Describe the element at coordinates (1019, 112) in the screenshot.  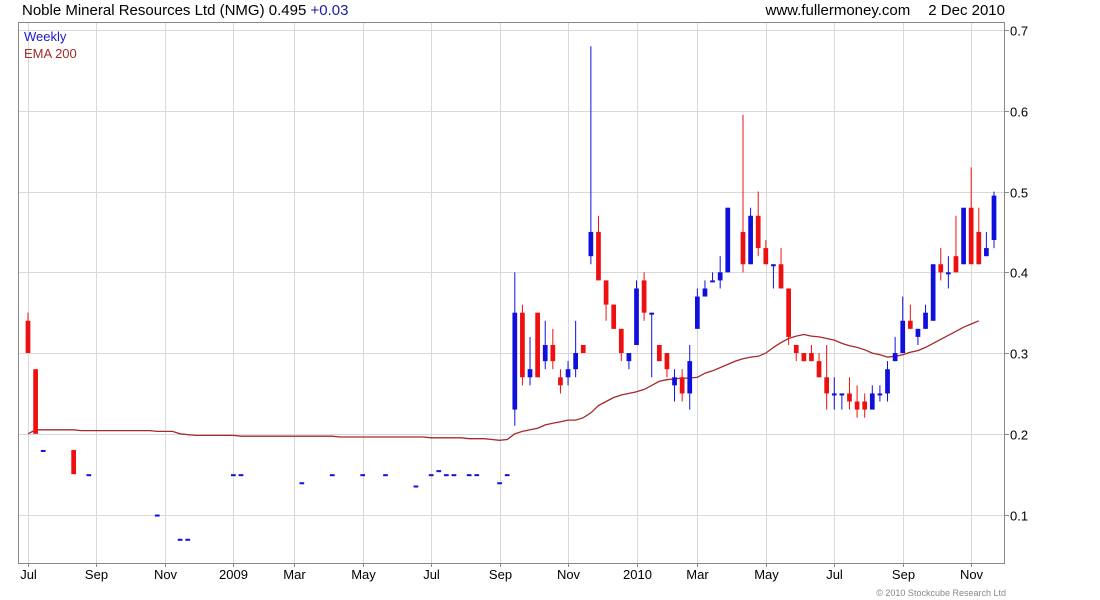
I see `y-tick-label: 0.6` at that location.